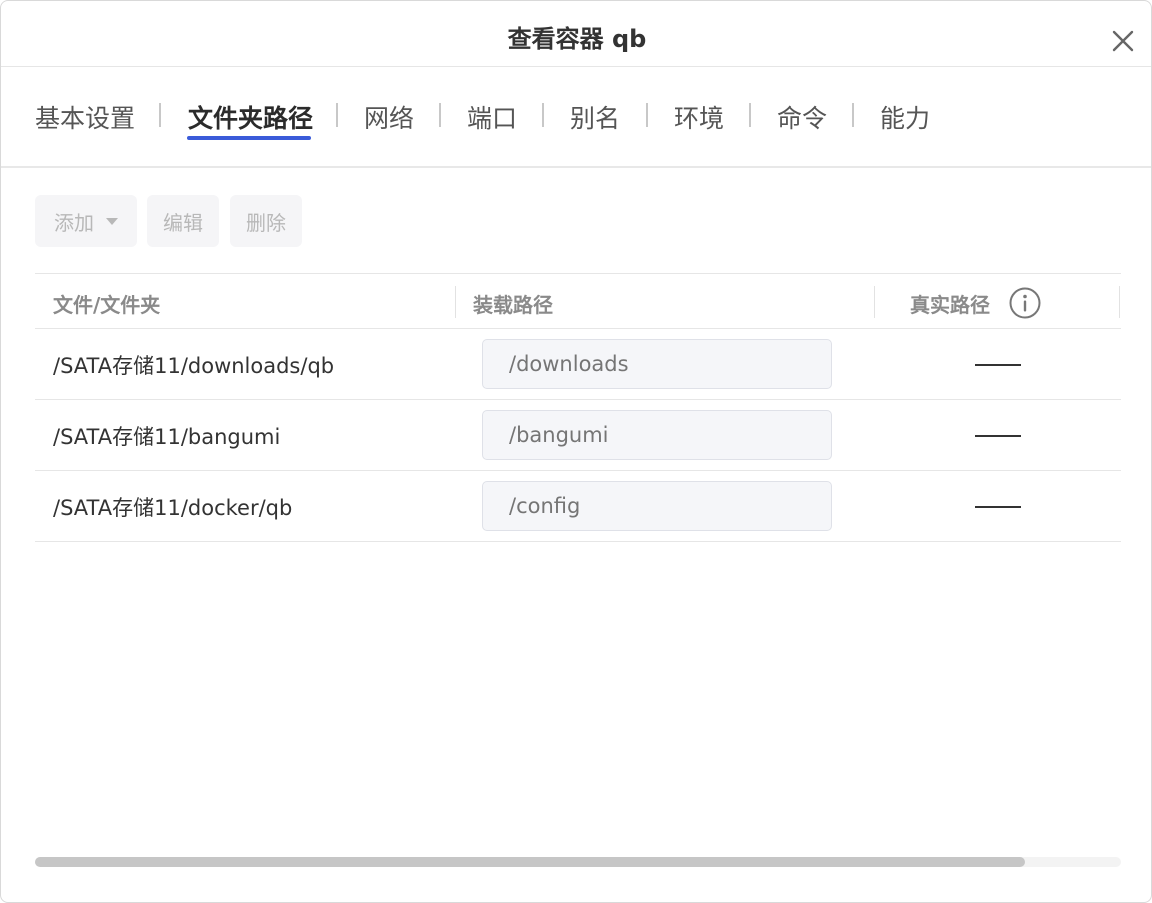  I want to click on host-path-cell: /SATA存储11/docker/qb, so click(173, 508).